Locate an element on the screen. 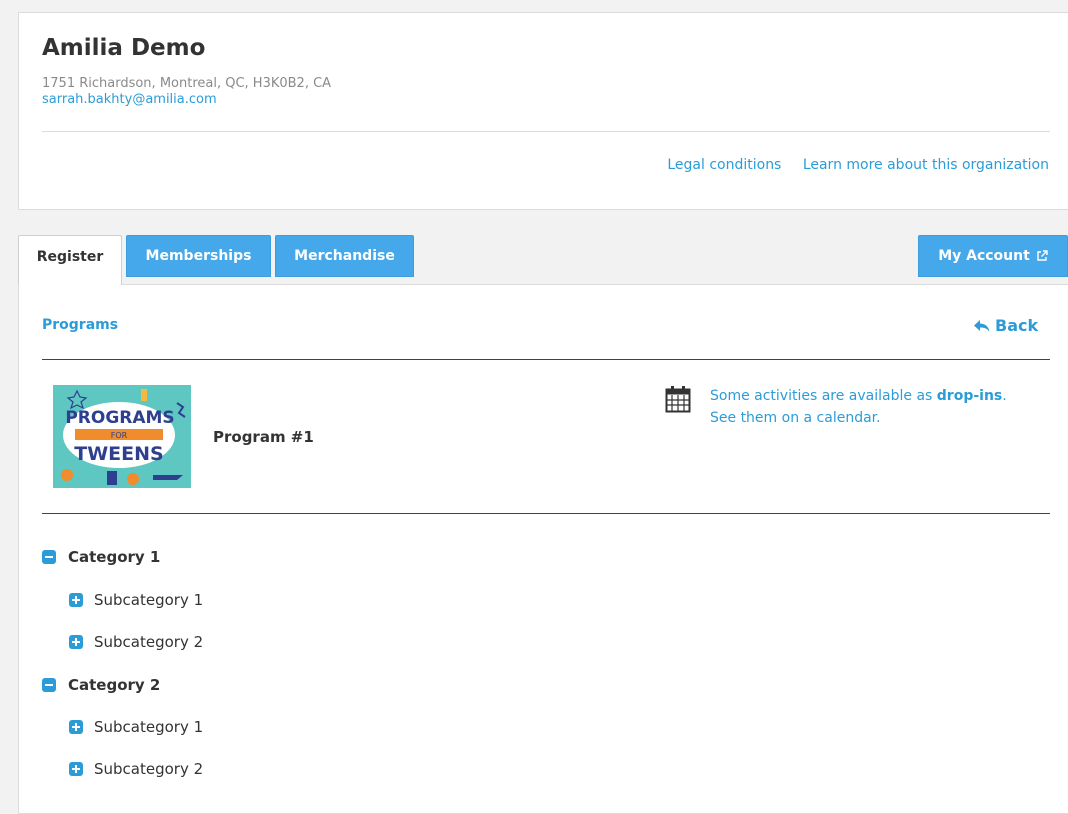  program-title: Program #1 is located at coordinates (263, 437).